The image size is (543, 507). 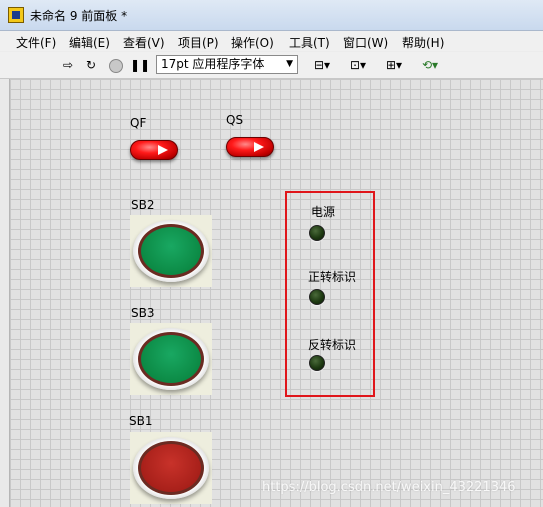 I want to click on sb1-button-bezel, so click(x=171, y=468).